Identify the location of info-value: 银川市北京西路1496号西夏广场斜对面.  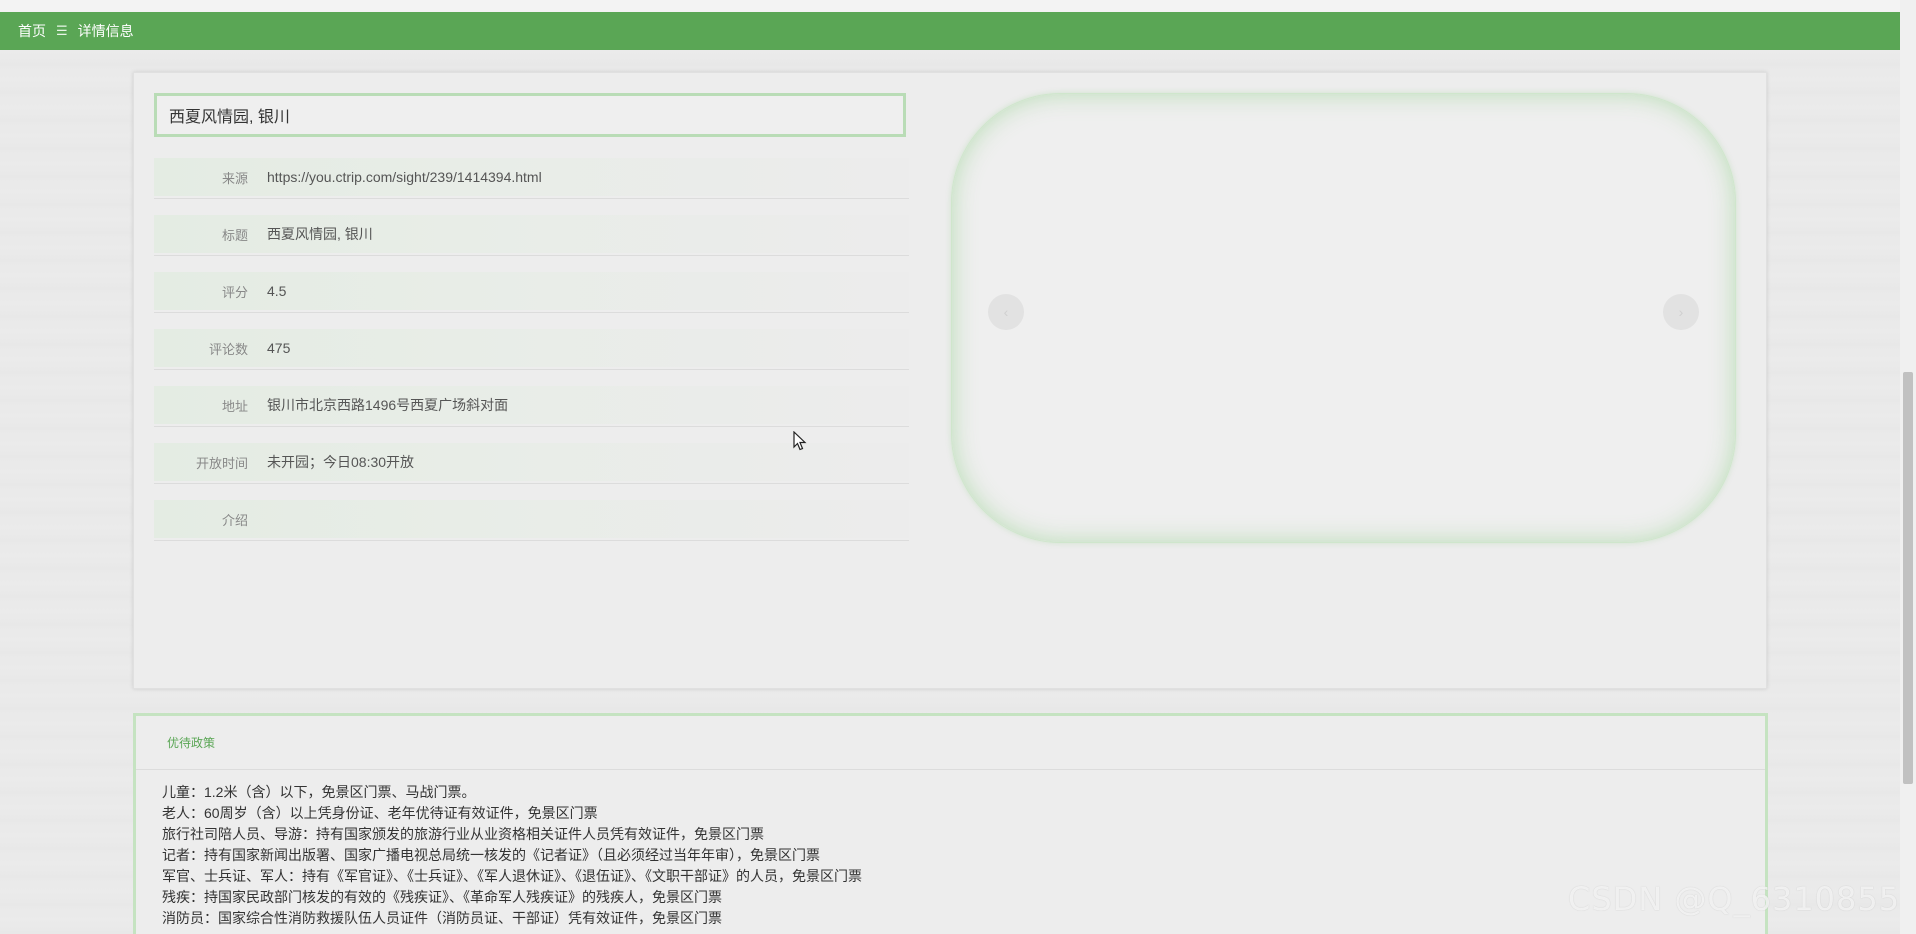
(388, 405).